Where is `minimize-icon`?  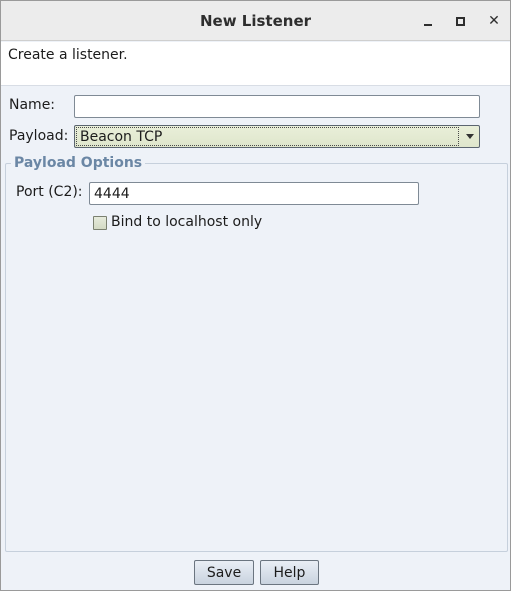 minimize-icon is located at coordinates (428, 25).